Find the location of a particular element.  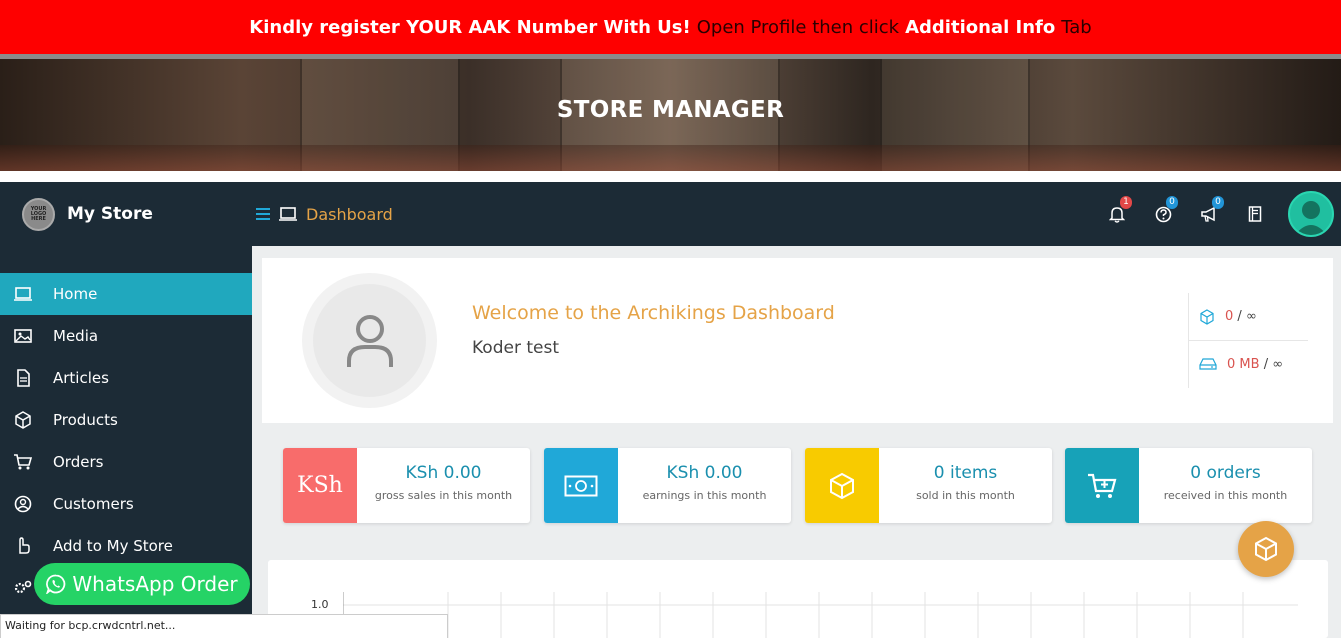

announcements-button: 0 is located at coordinates (1209, 214).